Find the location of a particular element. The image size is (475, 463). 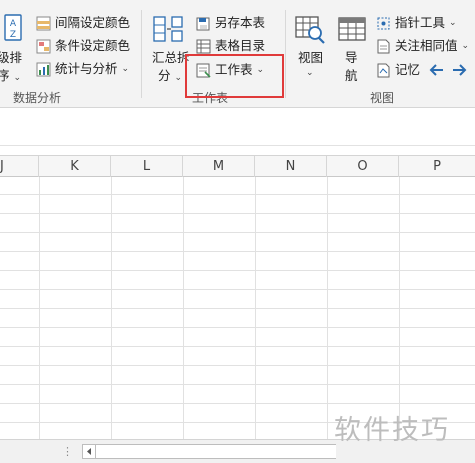

pointer-tool-icon is located at coordinates (383, 23).